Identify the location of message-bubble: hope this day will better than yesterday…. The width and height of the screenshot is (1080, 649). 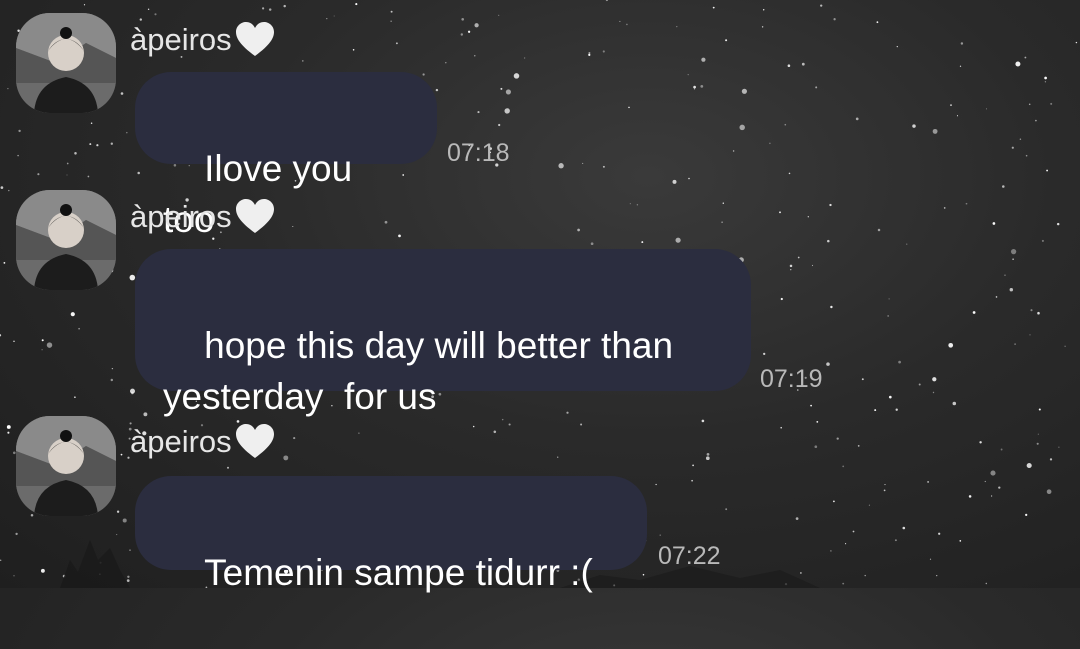
(443, 333).